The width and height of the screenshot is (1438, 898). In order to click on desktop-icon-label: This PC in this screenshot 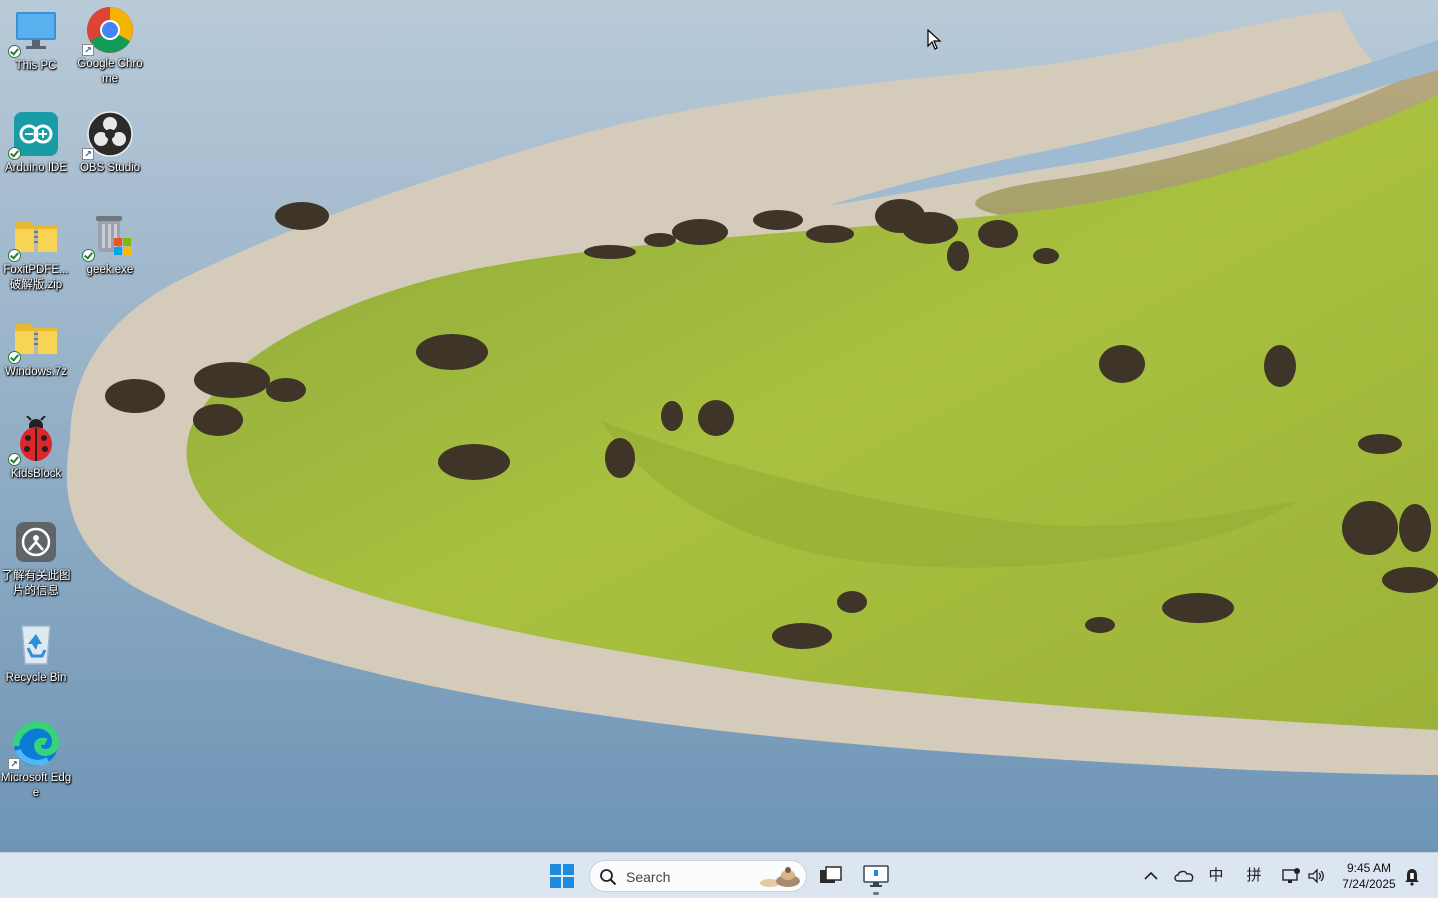, I will do `click(36, 66)`.